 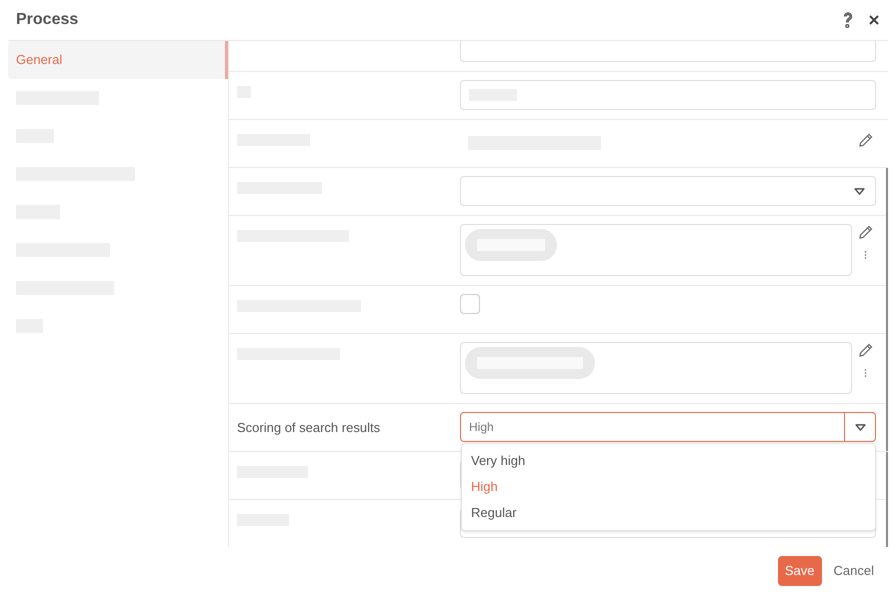 What do you see at coordinates (481, 427) in the screenshot?
I see `field-value: High` at bounding box center [481, 427].